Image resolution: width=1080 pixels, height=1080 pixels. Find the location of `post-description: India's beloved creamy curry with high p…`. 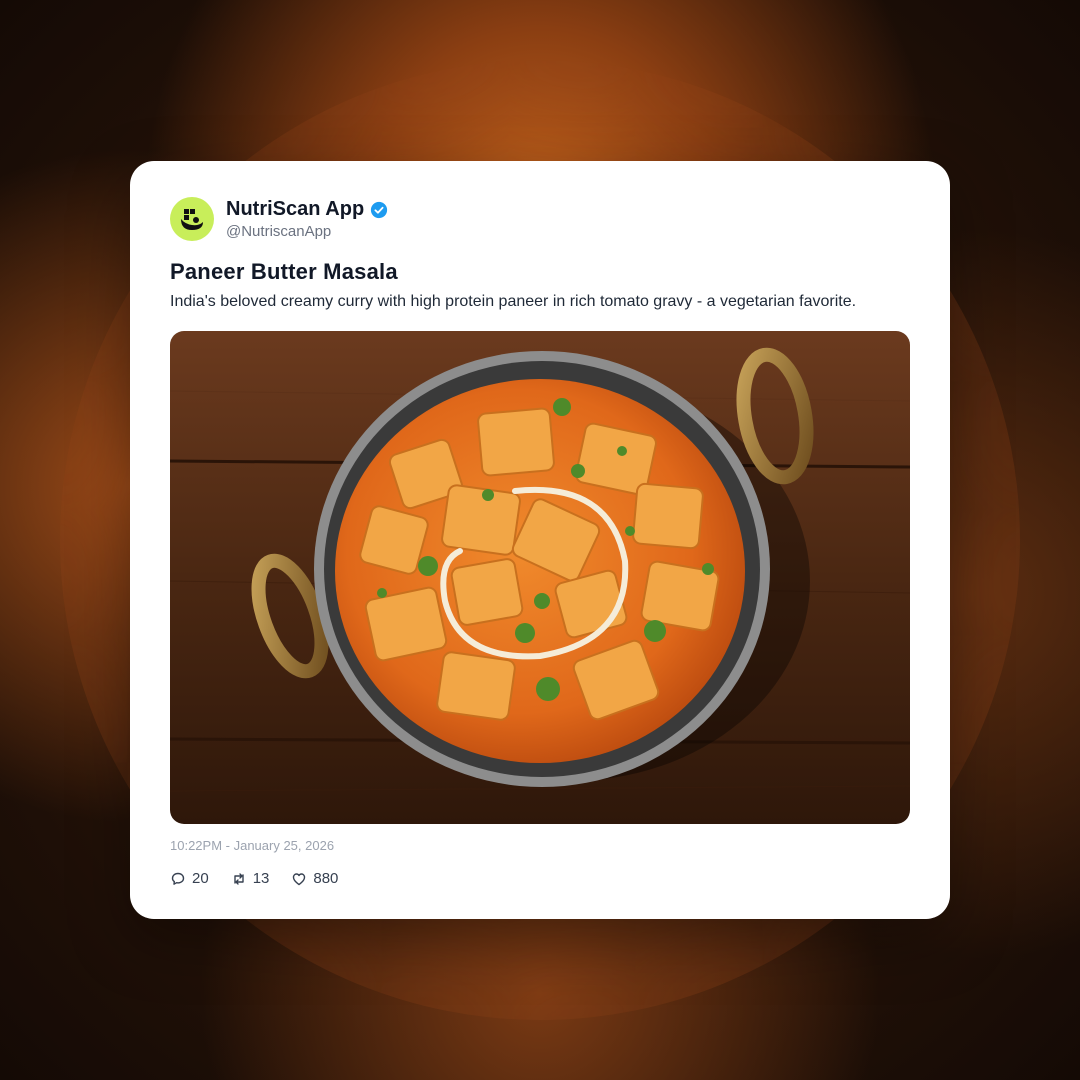

post-description: India's beloved creamy curry with high p… is located at coordinates (513, 301).